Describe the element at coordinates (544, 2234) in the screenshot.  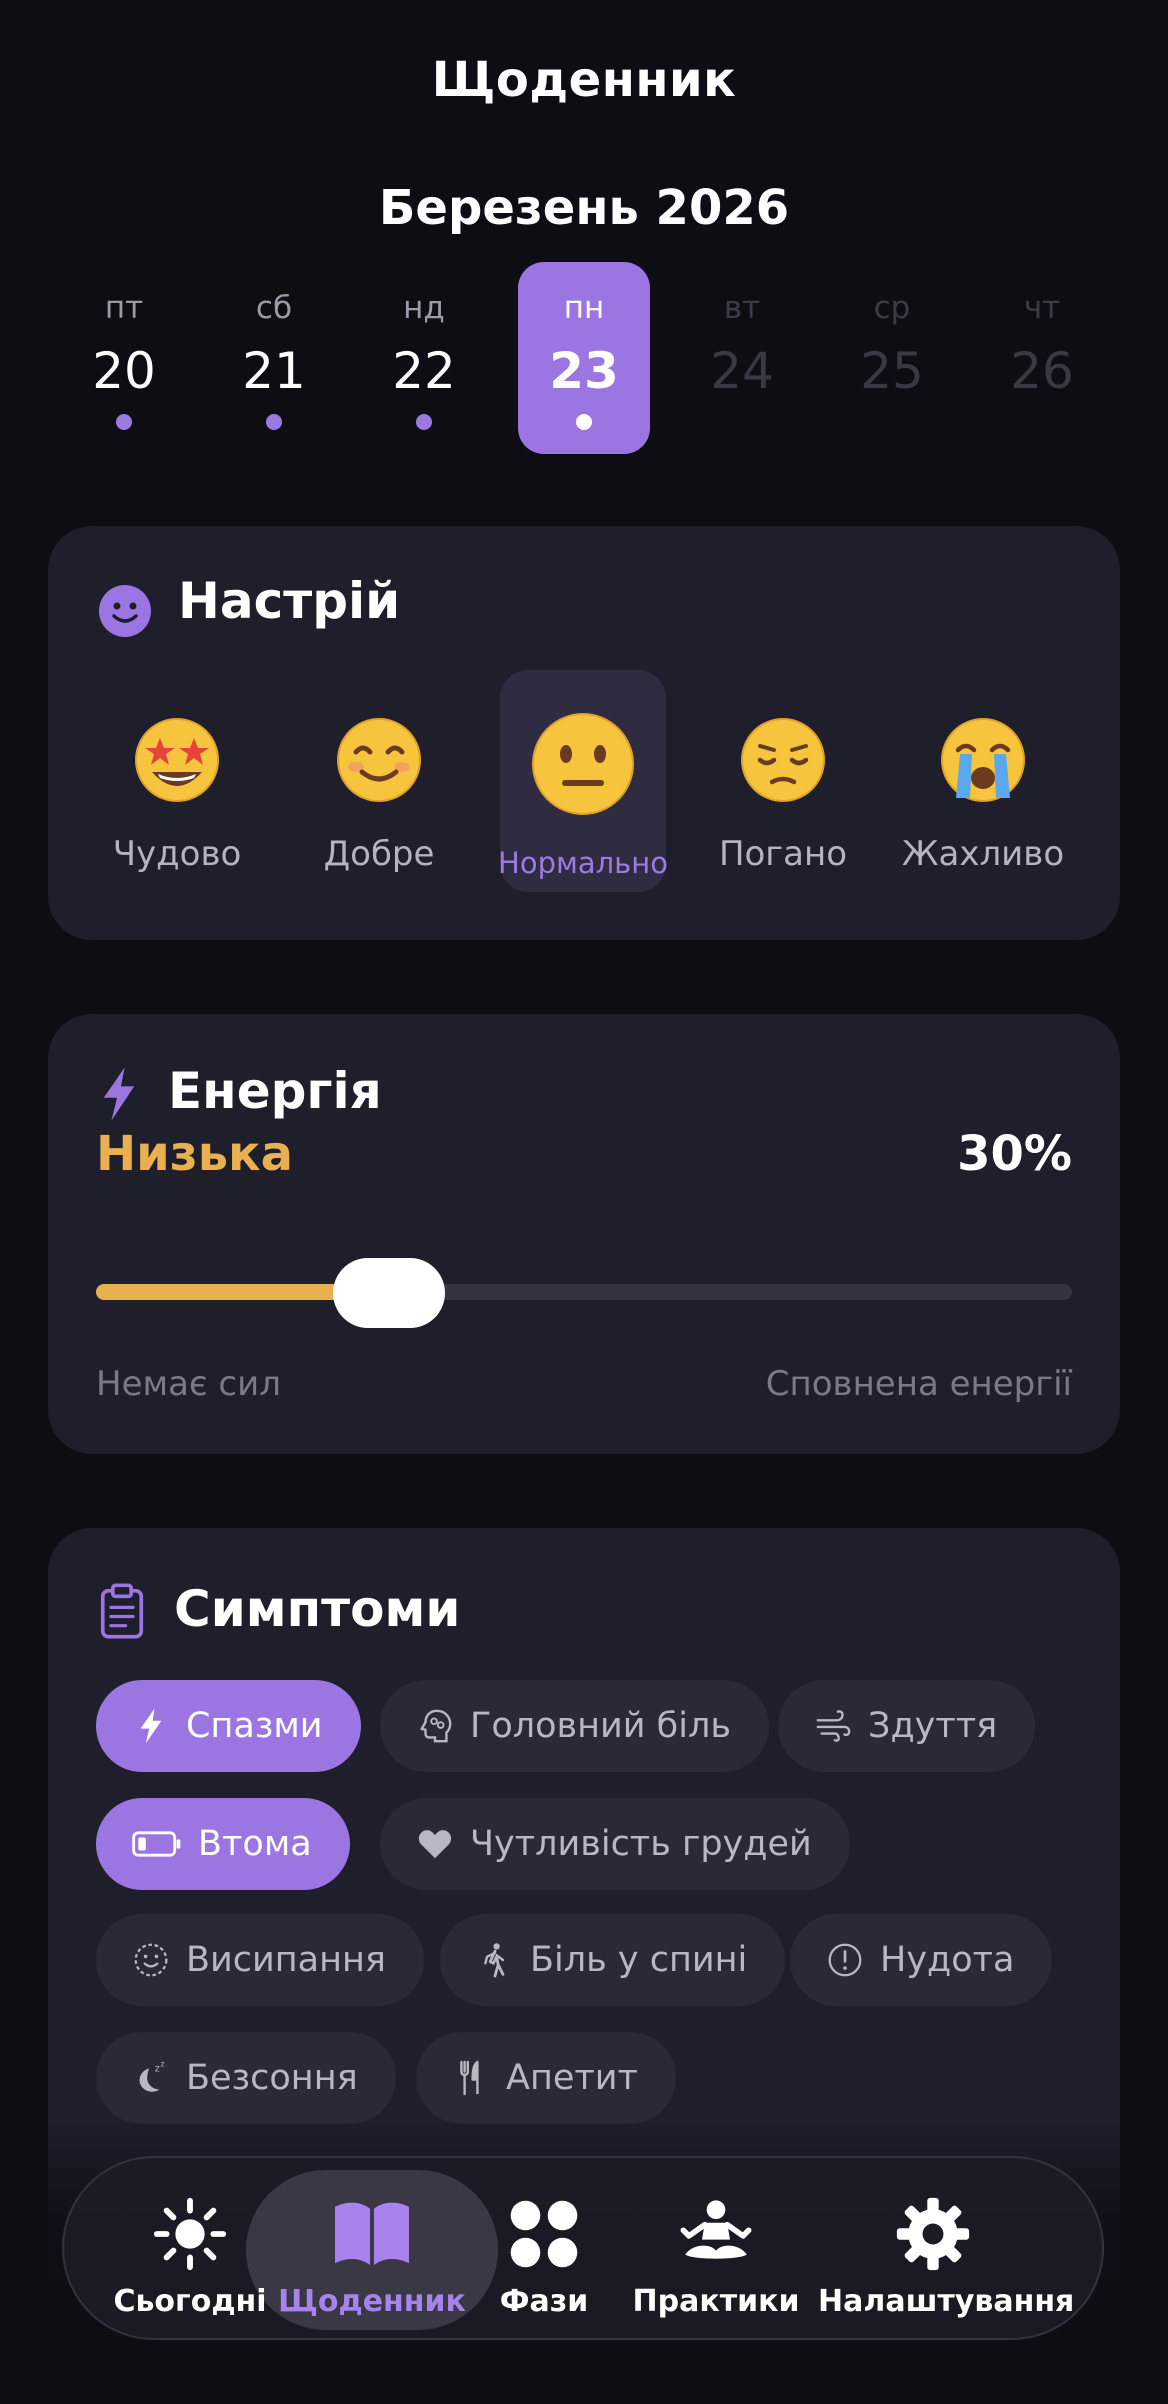
I see `four-circles-icon` at that location.